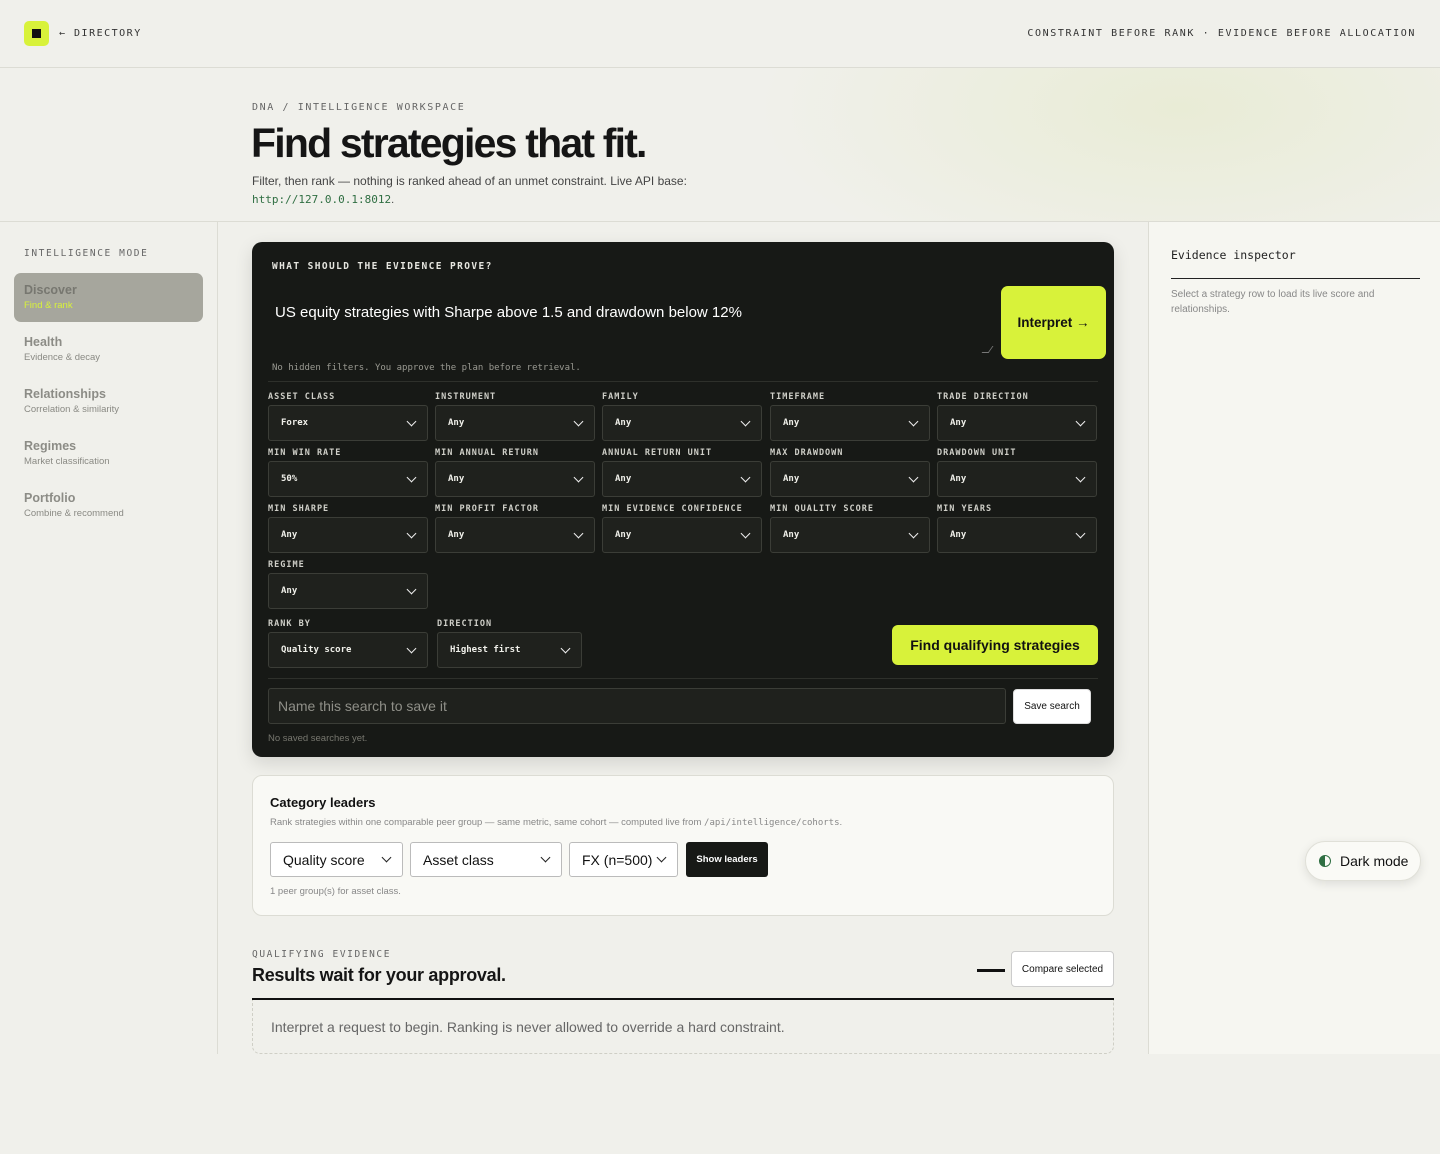  I want to click on filter-min-profit-factor: MIN PROFIT FACTOR Any, so click(515, 528).